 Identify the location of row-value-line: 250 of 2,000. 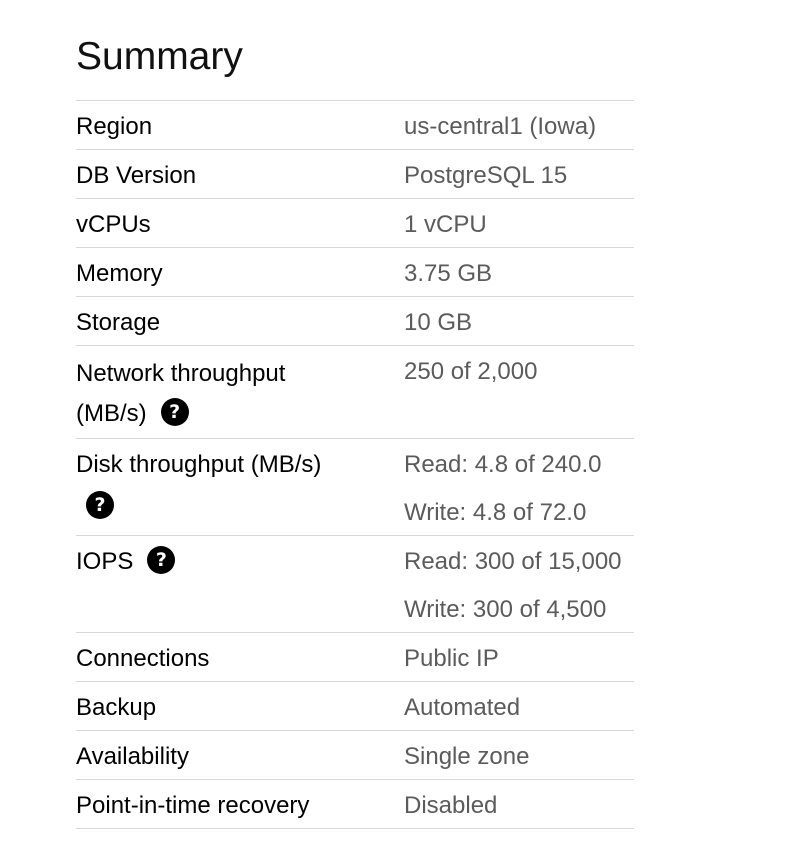
(471, 371).